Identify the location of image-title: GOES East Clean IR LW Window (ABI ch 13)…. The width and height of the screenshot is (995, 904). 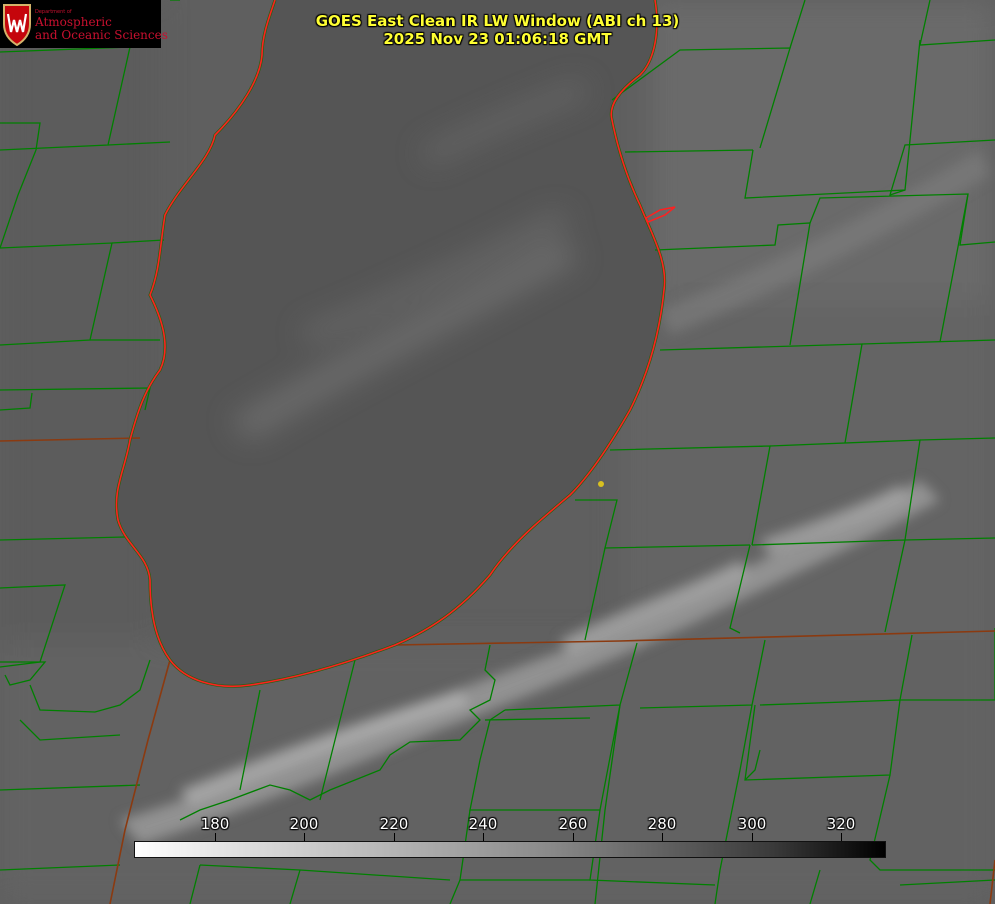
(497, 30).